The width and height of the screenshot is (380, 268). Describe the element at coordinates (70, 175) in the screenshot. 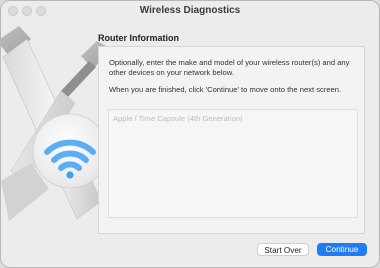

I see `wifi-dot` at that location.